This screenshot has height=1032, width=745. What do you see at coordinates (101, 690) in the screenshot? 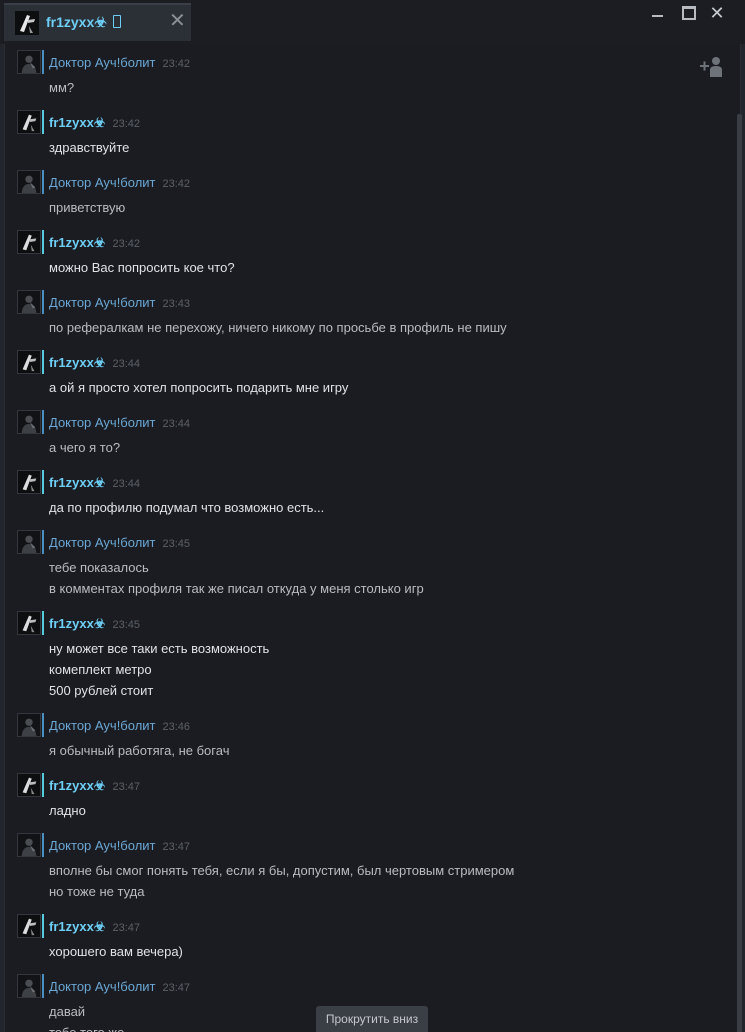
I see `message-line: 500 рублей стоит` at bounding box center [101, 690].